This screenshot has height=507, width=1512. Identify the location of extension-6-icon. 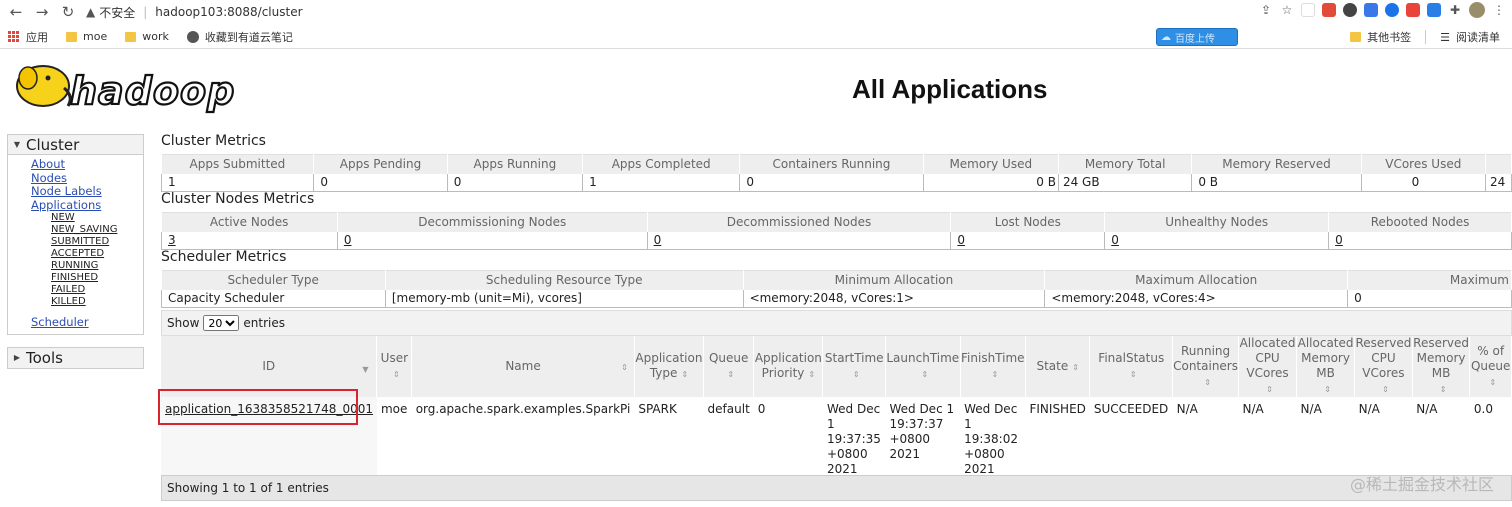
(1413, 10).